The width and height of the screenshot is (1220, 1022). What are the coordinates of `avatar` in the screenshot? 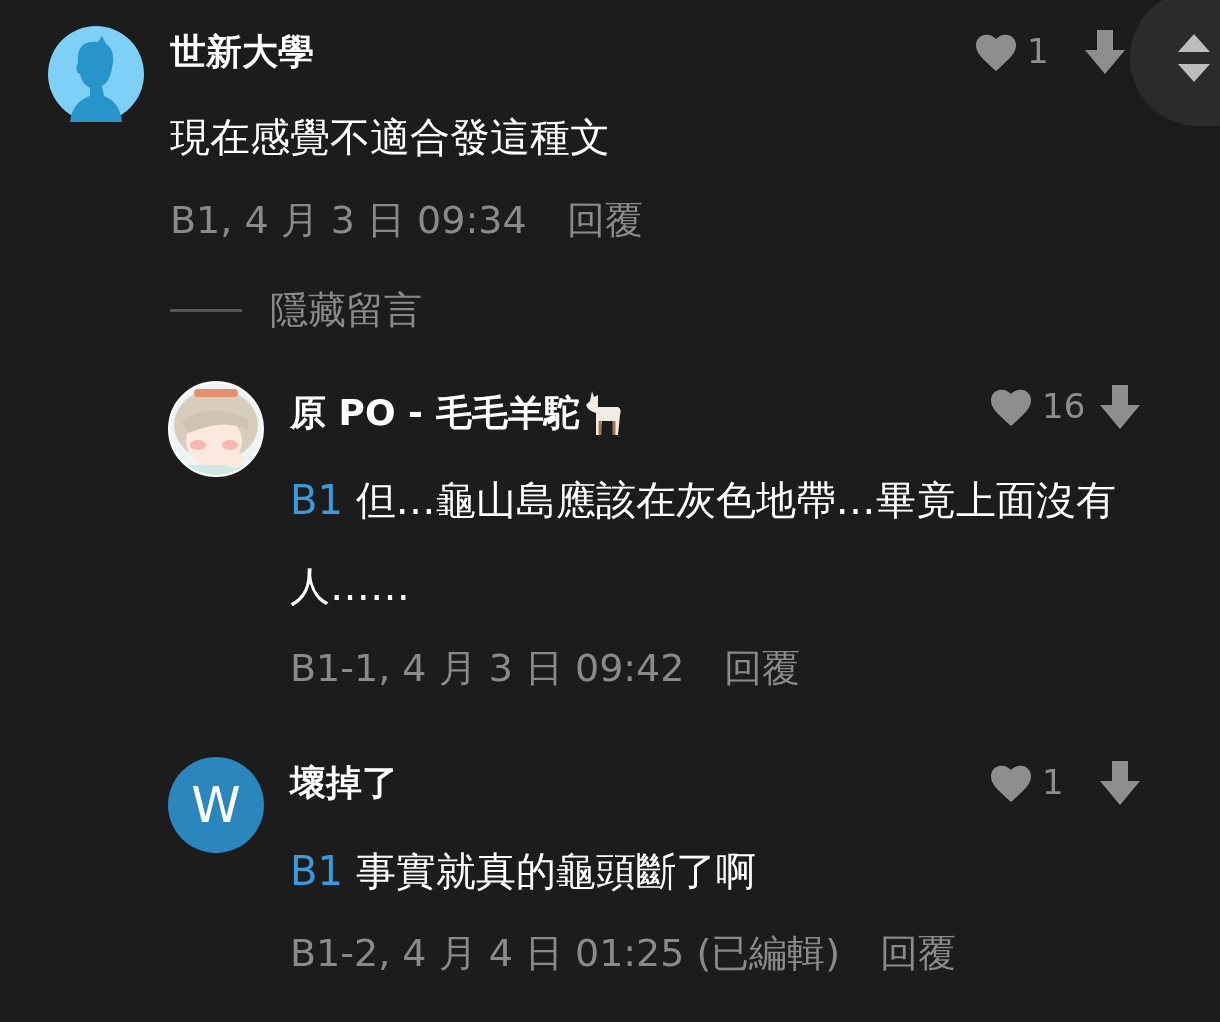 It's located at (96, 74).